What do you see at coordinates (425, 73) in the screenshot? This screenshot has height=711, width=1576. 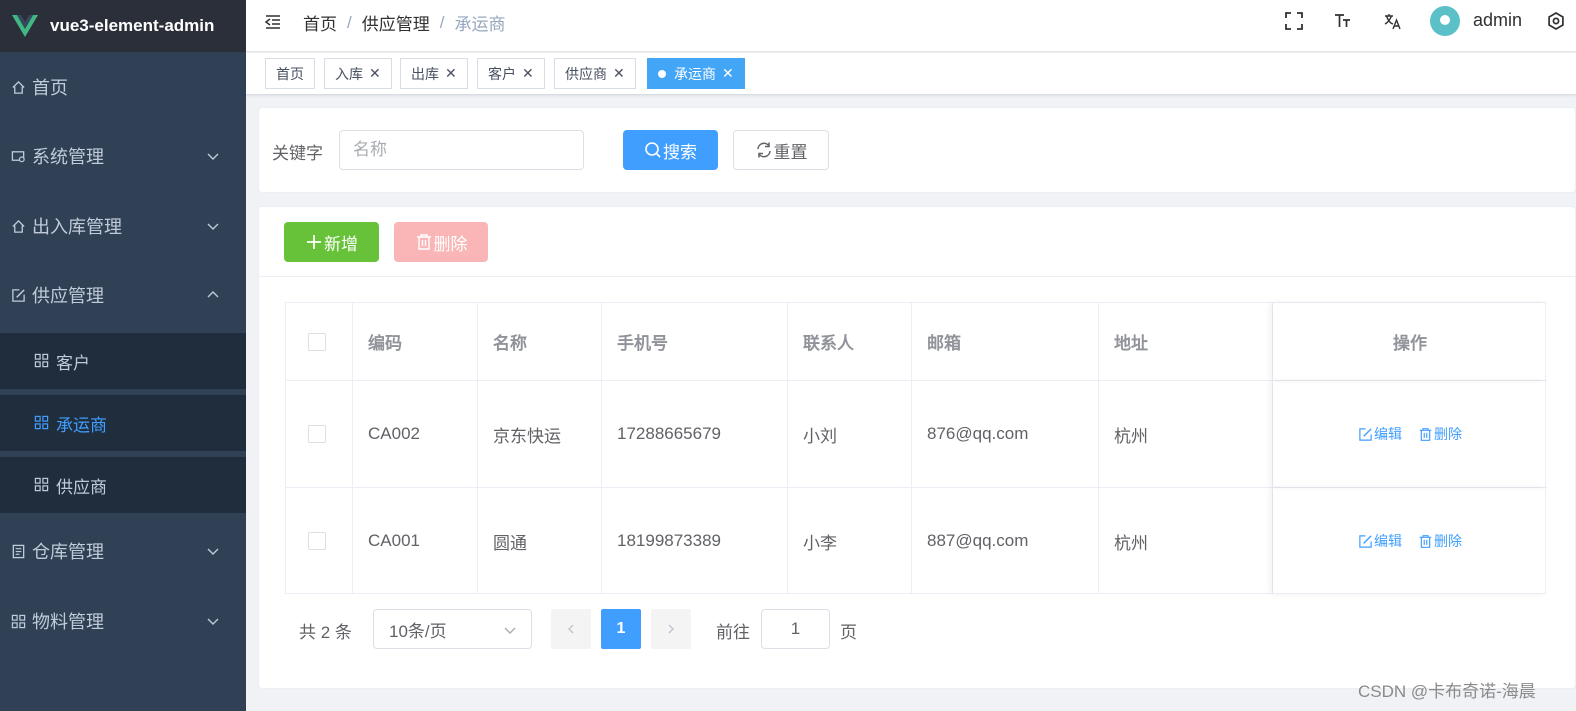 I see `tag-label: 出库` at bounding box center [425, 73].